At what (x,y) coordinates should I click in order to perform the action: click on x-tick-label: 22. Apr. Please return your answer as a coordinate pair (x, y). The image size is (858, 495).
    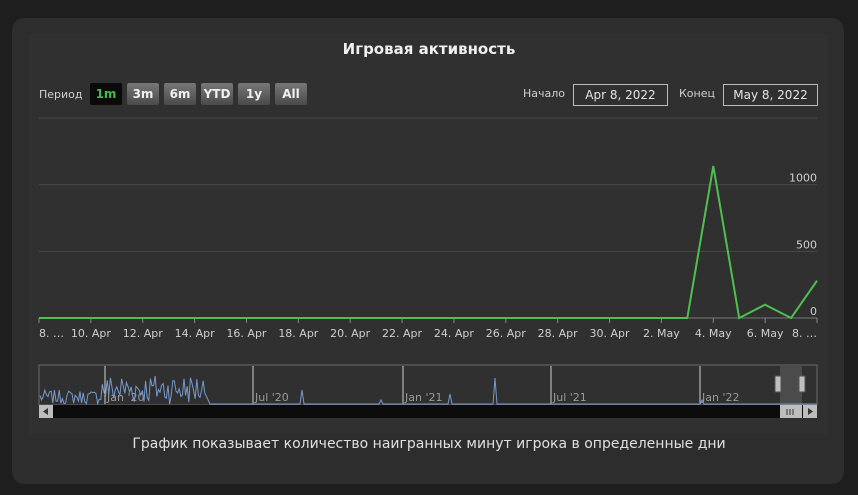
    Looking at the image, I should click on (402, 333).